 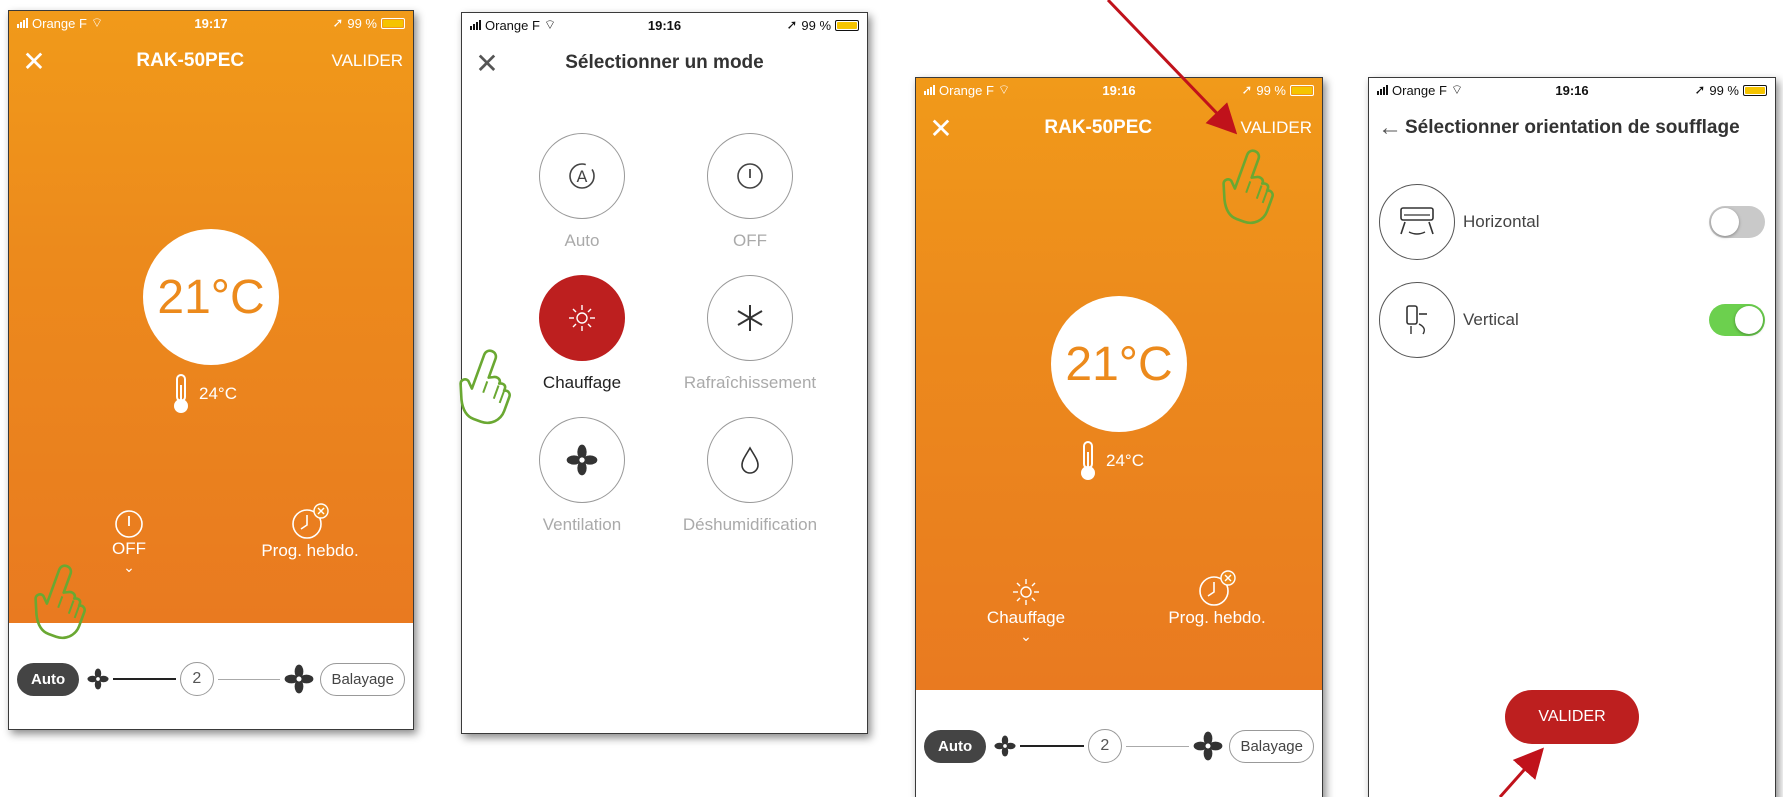 I want to click on valider-button: VALIDER, so click(x=1572, y=717).